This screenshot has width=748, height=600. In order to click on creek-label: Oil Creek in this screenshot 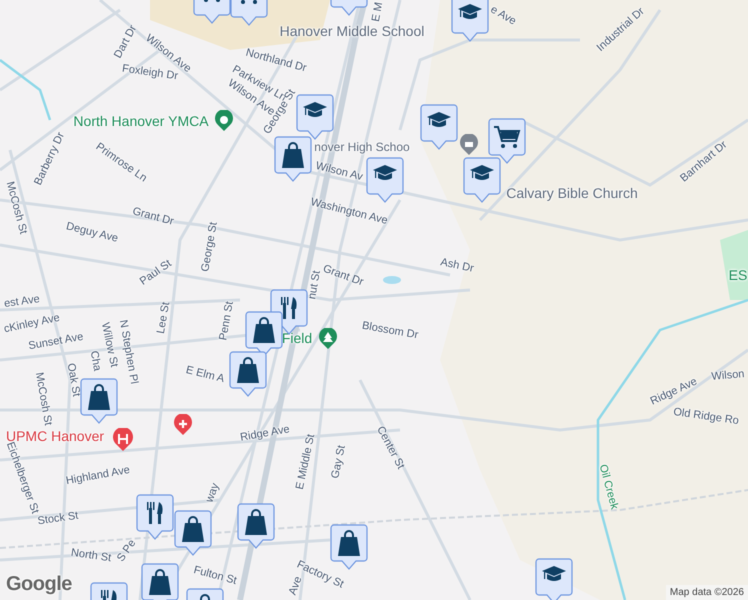, I will do `click(608, 487)`.